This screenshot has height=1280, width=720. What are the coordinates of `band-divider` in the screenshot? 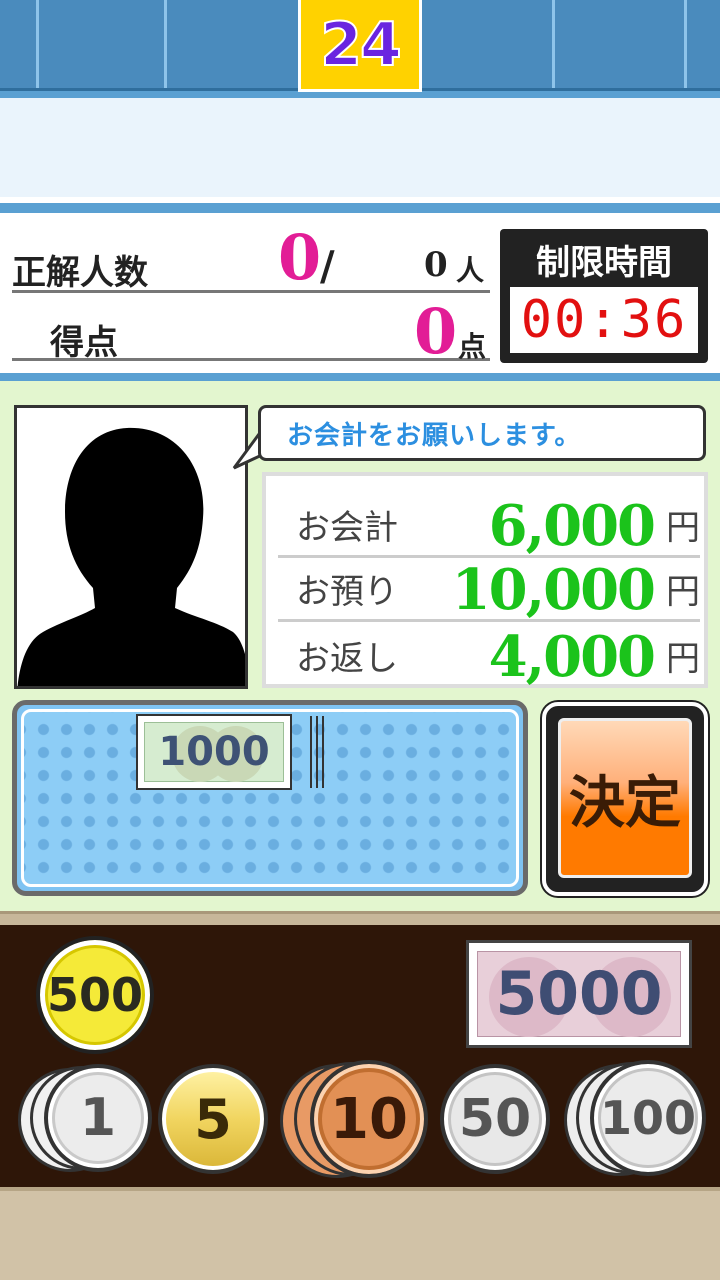 It's located at (360, 208).